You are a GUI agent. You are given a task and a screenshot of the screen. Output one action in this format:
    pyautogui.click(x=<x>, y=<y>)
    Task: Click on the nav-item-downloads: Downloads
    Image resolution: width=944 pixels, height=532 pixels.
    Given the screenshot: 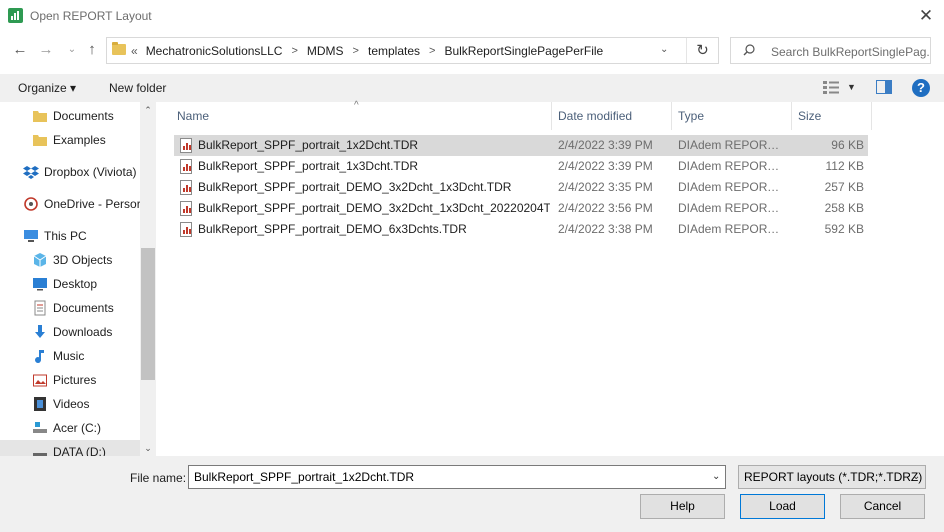 What is the action you would take?
    pyautogui.click(x=70, y=332)
    